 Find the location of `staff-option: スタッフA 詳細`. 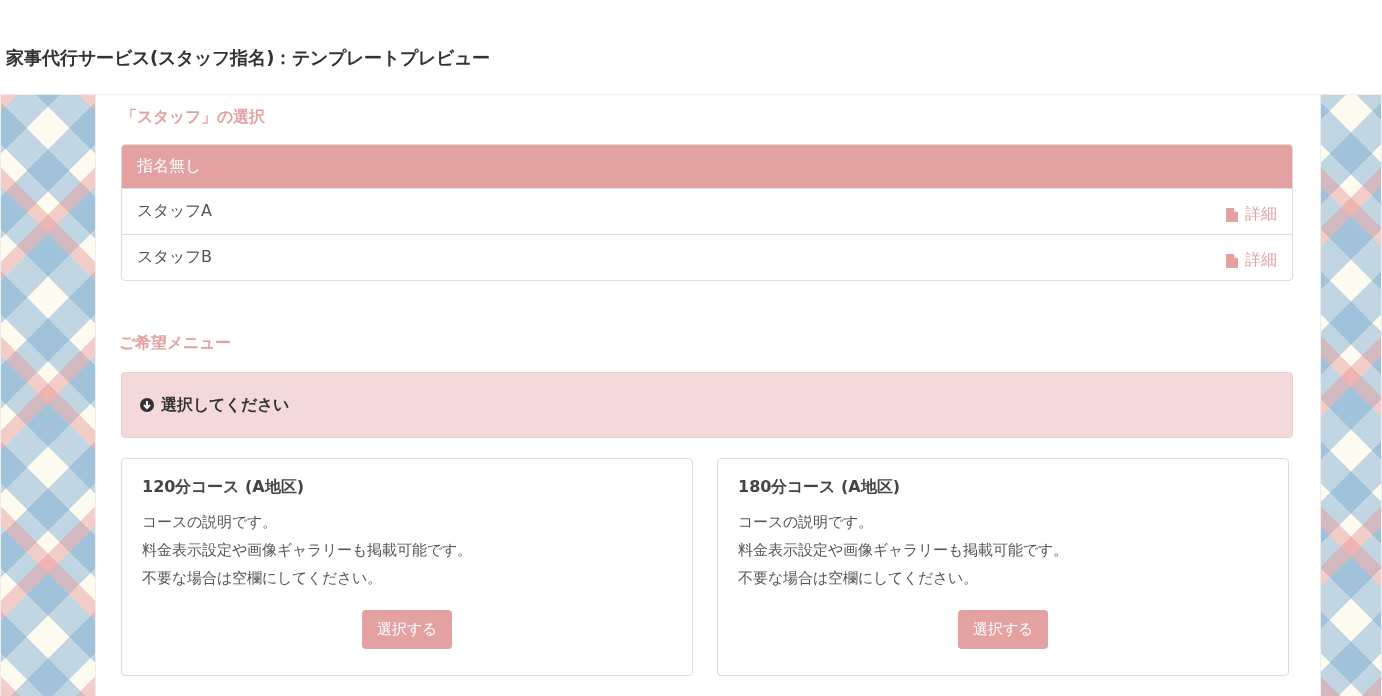

staff-option: スタッフA 詳細 is located at coordinates (707, 211).